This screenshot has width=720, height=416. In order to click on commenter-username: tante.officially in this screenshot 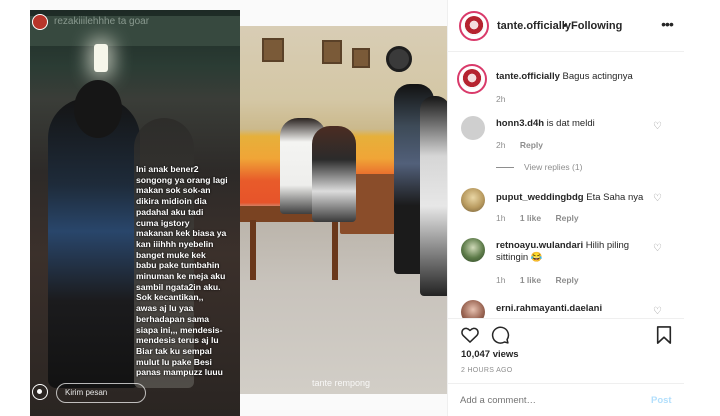, I will do `click(528, 76)`.